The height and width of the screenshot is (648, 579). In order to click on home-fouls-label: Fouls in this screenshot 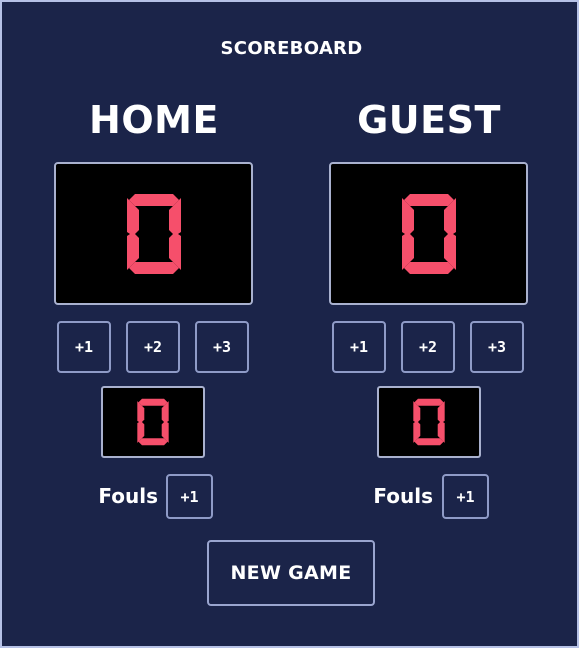, I will do `click(128, 496)`.